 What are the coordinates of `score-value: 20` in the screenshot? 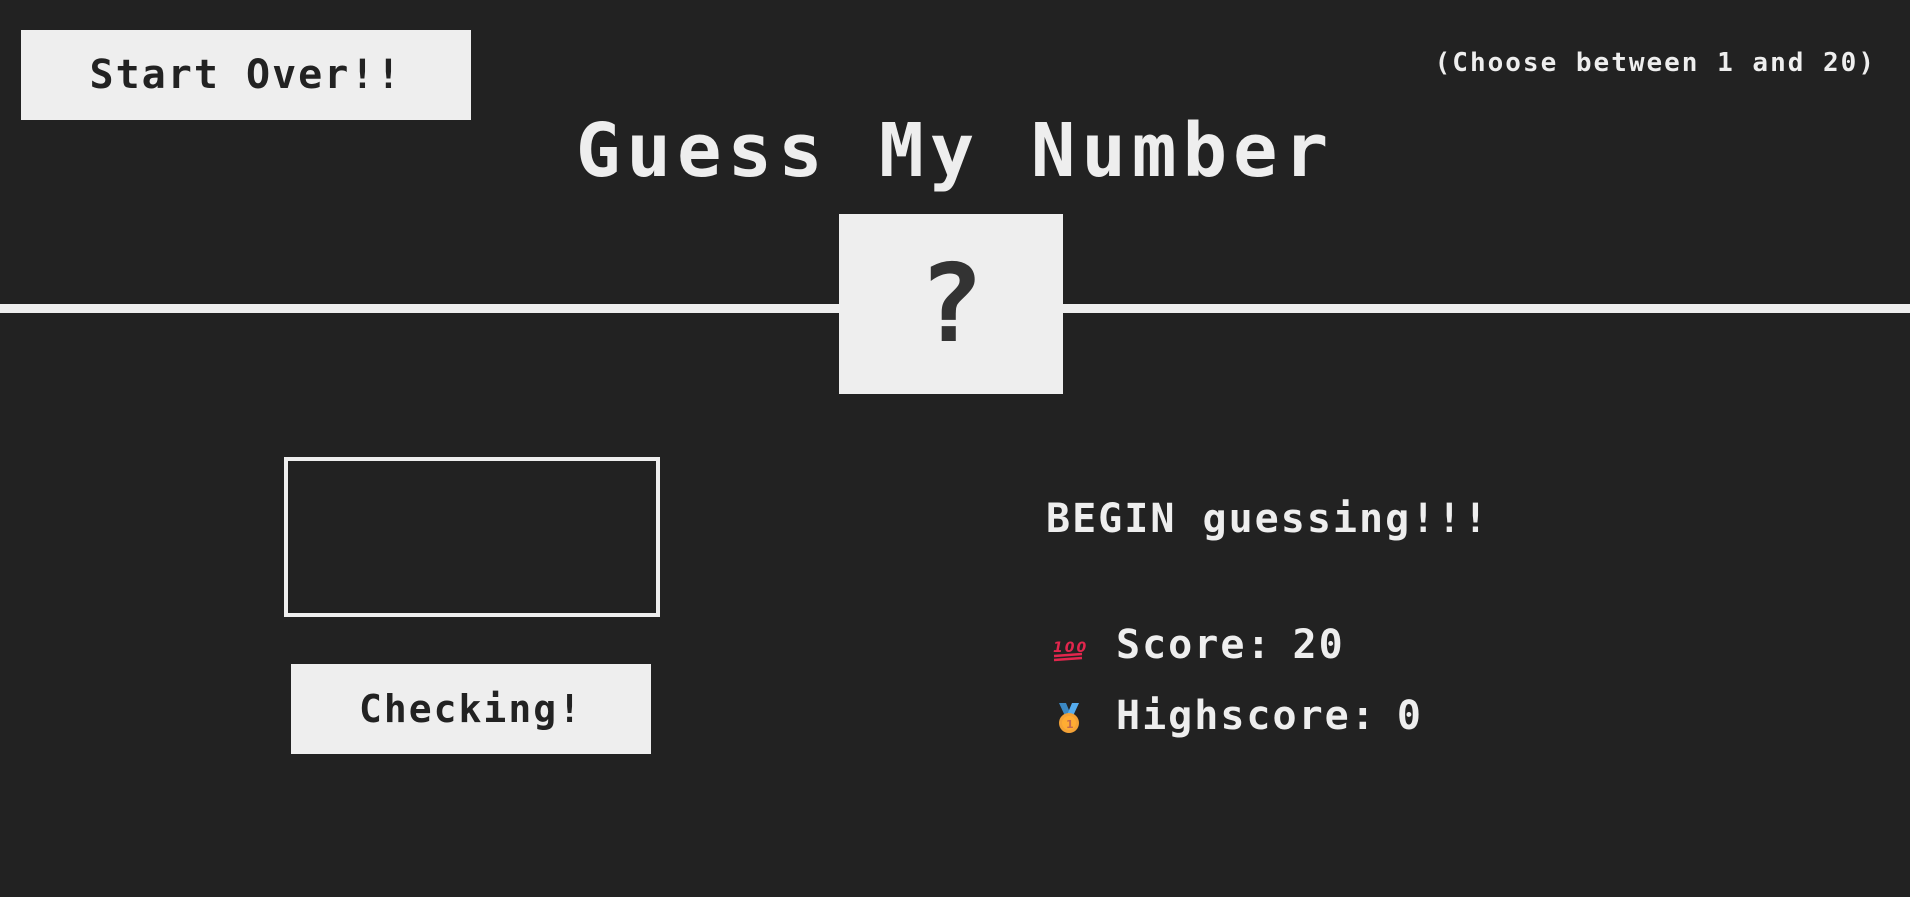 It's located at (1318, 645).